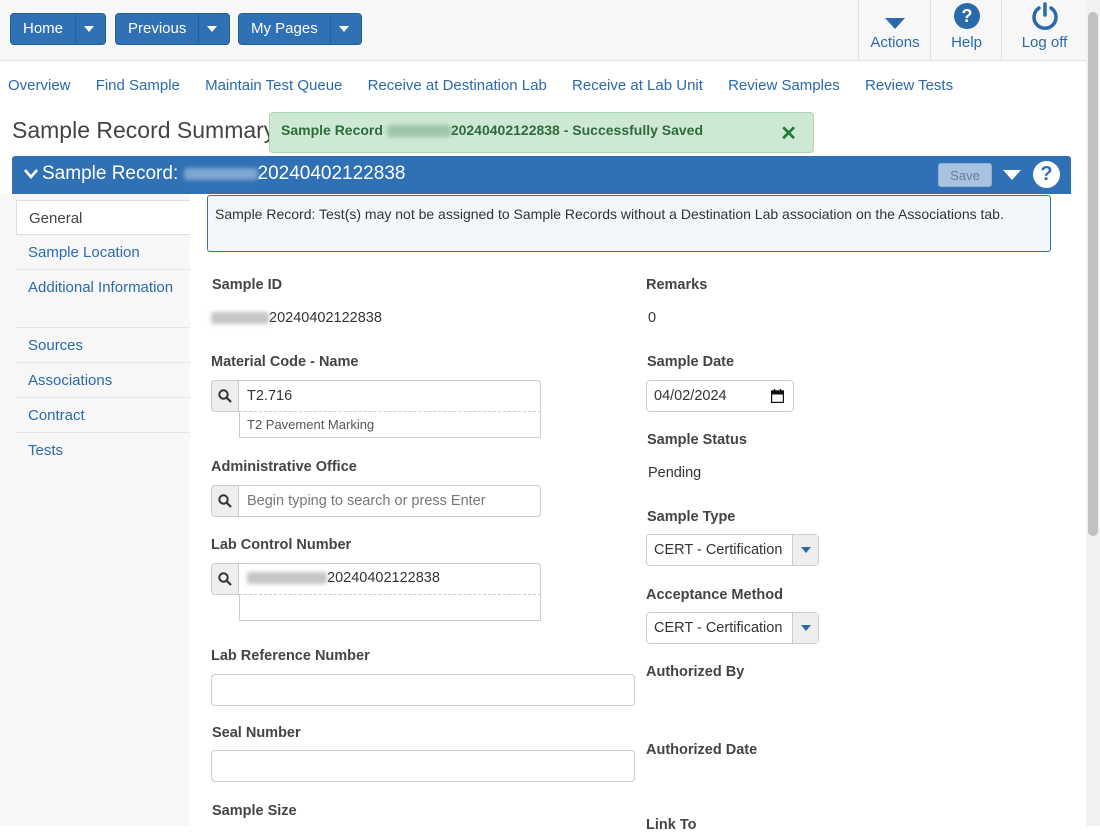 The height and width of the screenshot is (833, 1100). I want to click on calendar-icon, so click(777, 396).